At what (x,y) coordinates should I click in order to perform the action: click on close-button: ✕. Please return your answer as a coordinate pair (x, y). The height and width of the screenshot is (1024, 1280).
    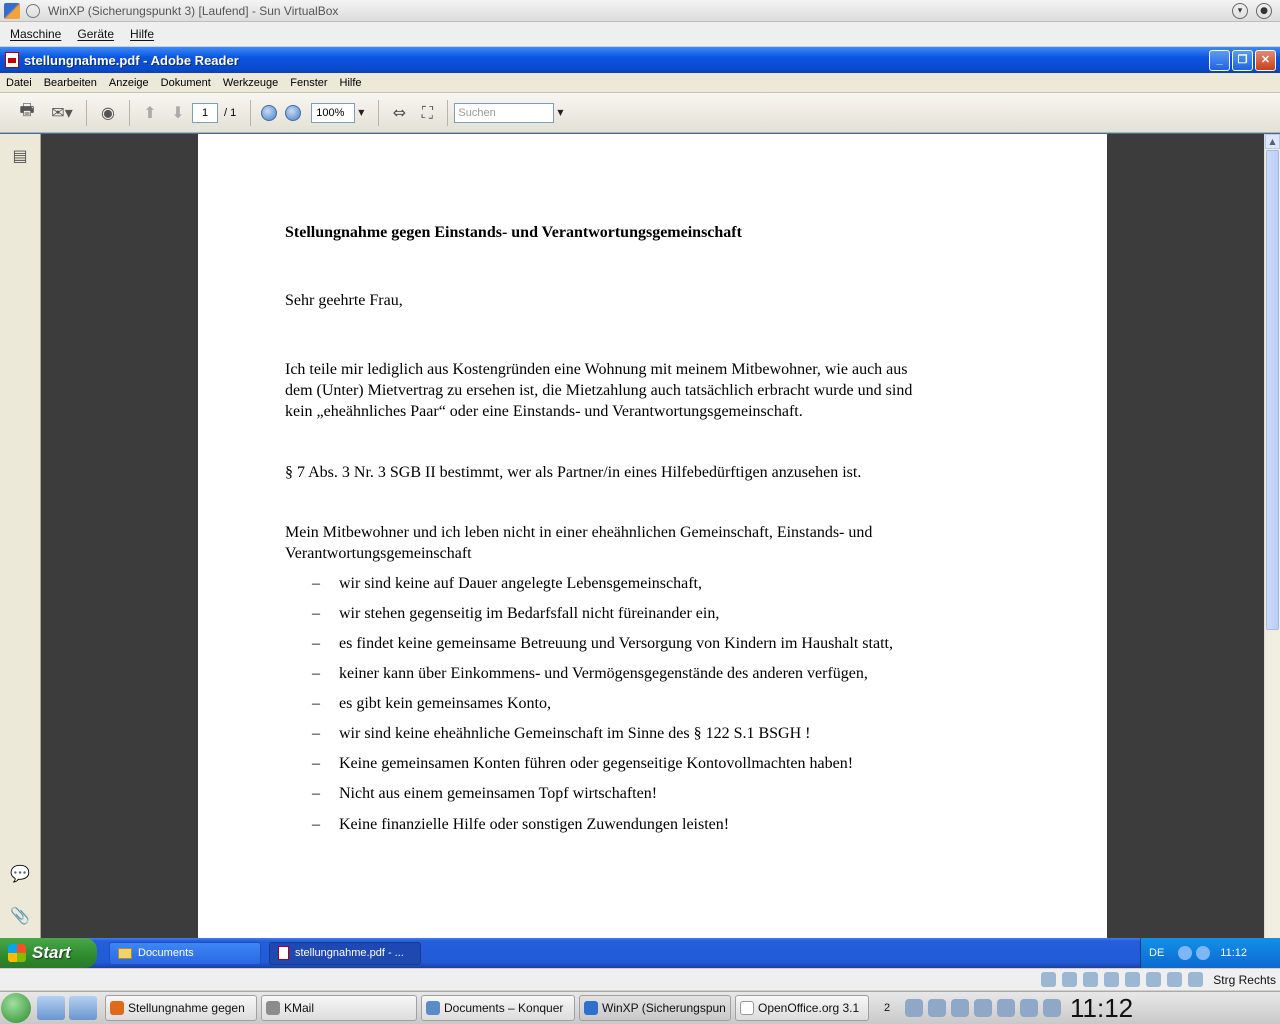
    Looking at the image, I should click on (1265, 60).